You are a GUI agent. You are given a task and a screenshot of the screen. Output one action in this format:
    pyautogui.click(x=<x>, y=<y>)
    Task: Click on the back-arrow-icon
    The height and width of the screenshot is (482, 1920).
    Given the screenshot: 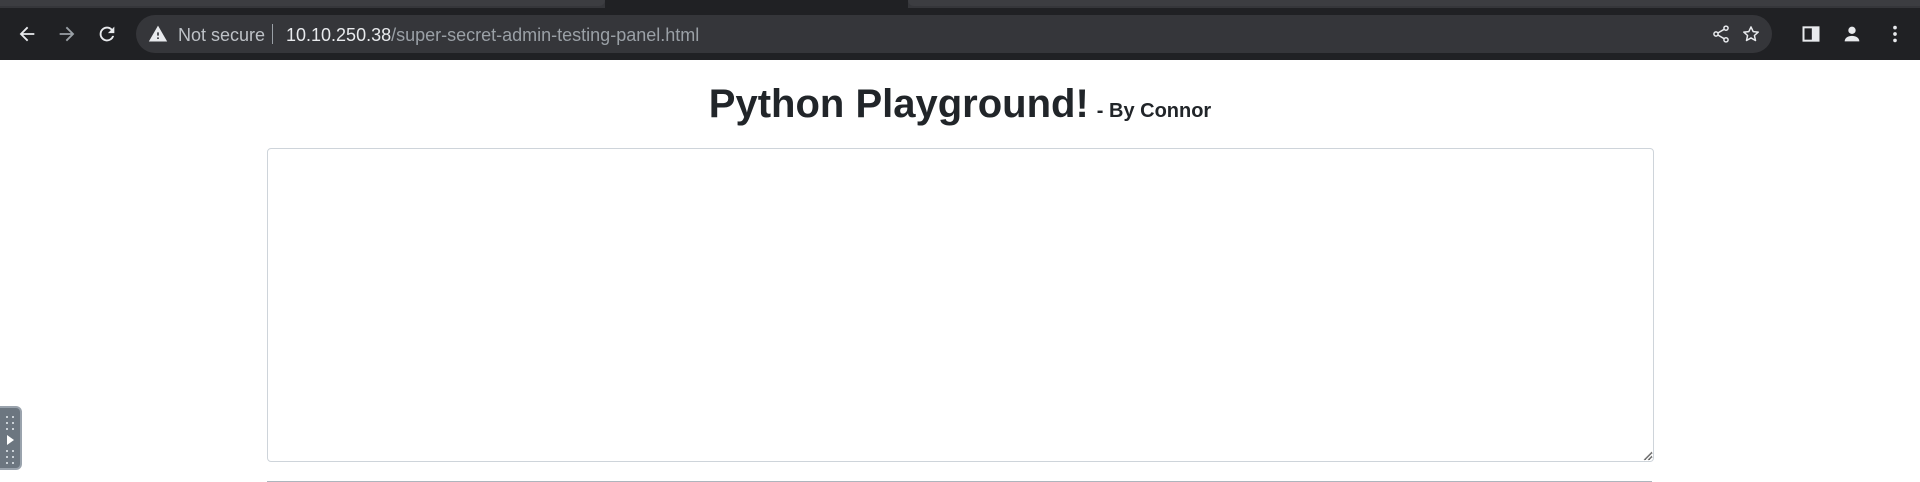 What is the action you would take?
    pyautogui.click(x=27, y=34)
    